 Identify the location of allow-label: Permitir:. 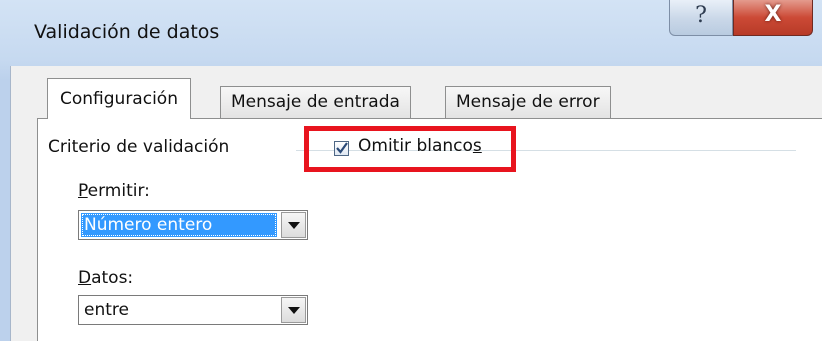
(114, 191).